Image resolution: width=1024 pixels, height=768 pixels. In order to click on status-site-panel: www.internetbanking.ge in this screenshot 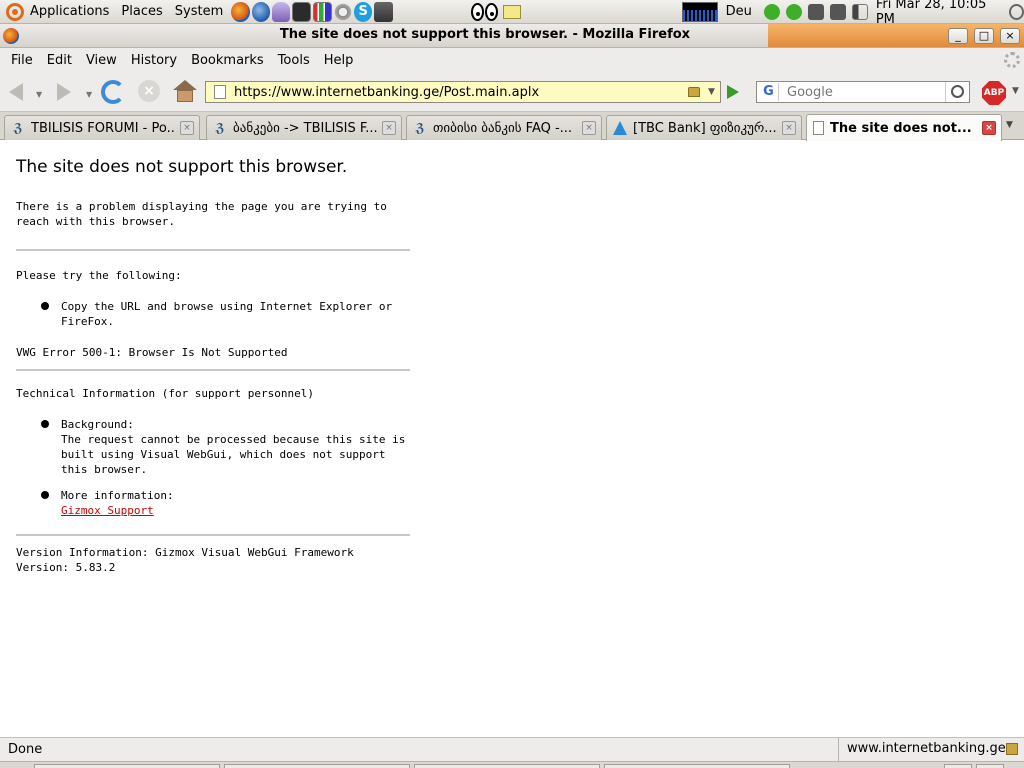, I will do `click(931, 749)`.